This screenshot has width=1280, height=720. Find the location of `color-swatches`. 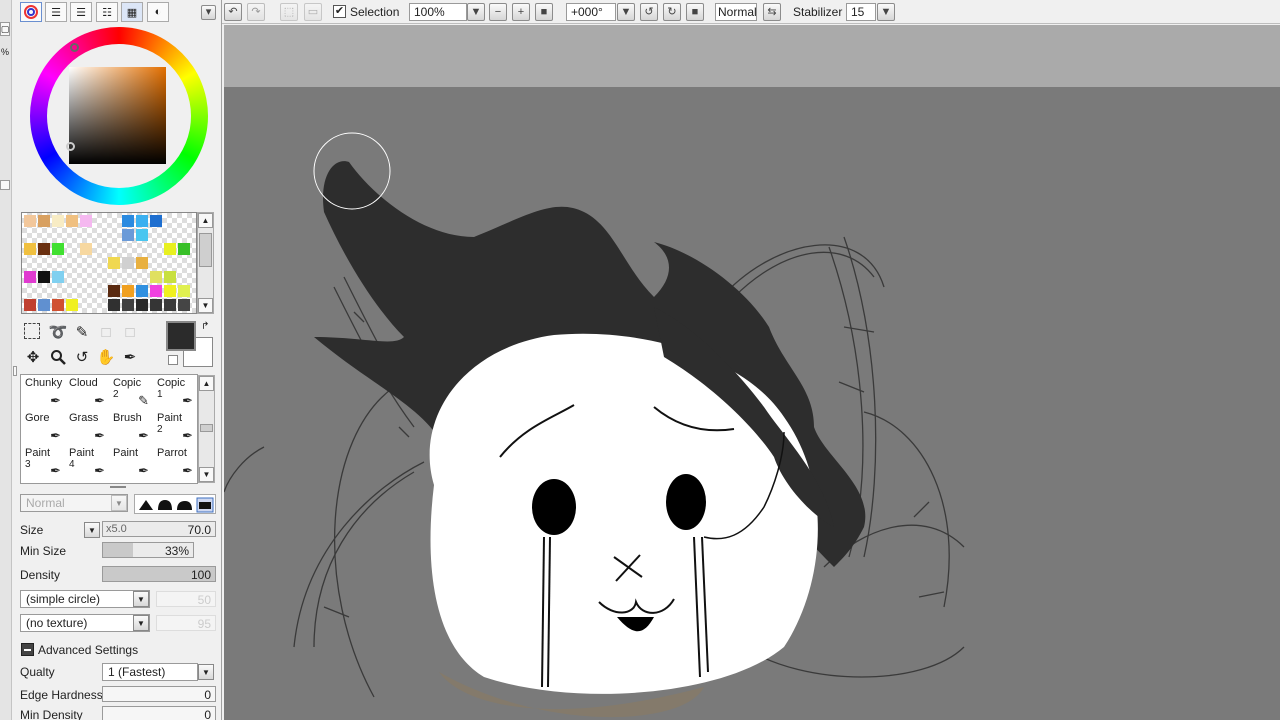

color-swatches is located at coordinates (109, 263).